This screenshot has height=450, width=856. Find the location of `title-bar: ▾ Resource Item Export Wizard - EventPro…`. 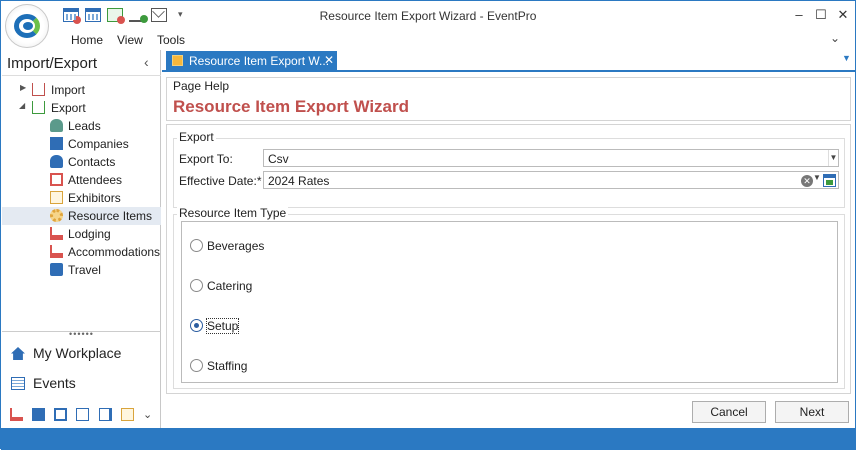

title-bar: ▾ Resource Item Export Wizard - EventPro… is located at coordinates (428, 25).